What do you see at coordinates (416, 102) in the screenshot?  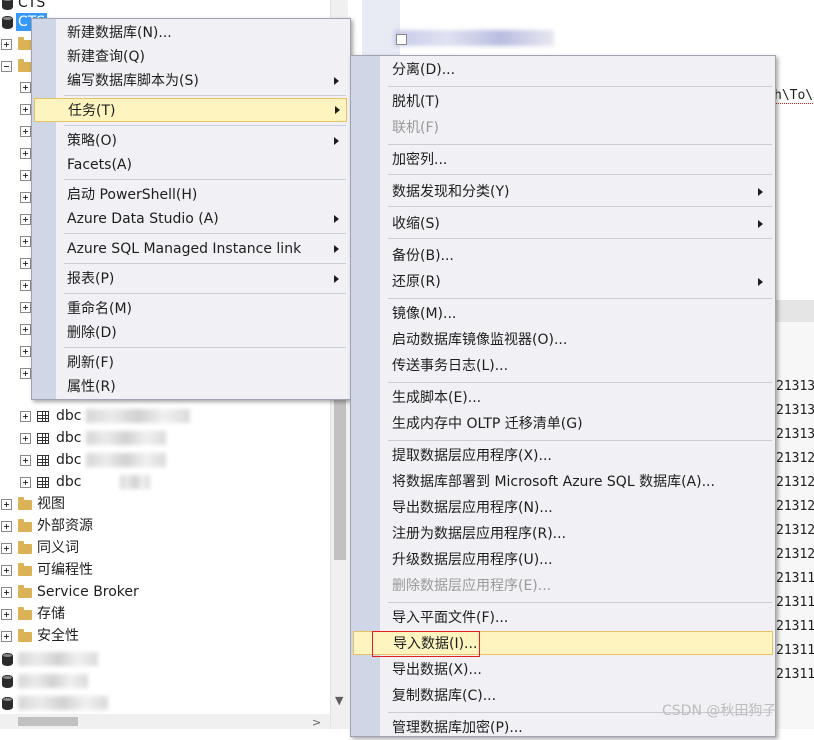 I see `menu-item-label: 脱机(T)` at bounding box center [416, 102].